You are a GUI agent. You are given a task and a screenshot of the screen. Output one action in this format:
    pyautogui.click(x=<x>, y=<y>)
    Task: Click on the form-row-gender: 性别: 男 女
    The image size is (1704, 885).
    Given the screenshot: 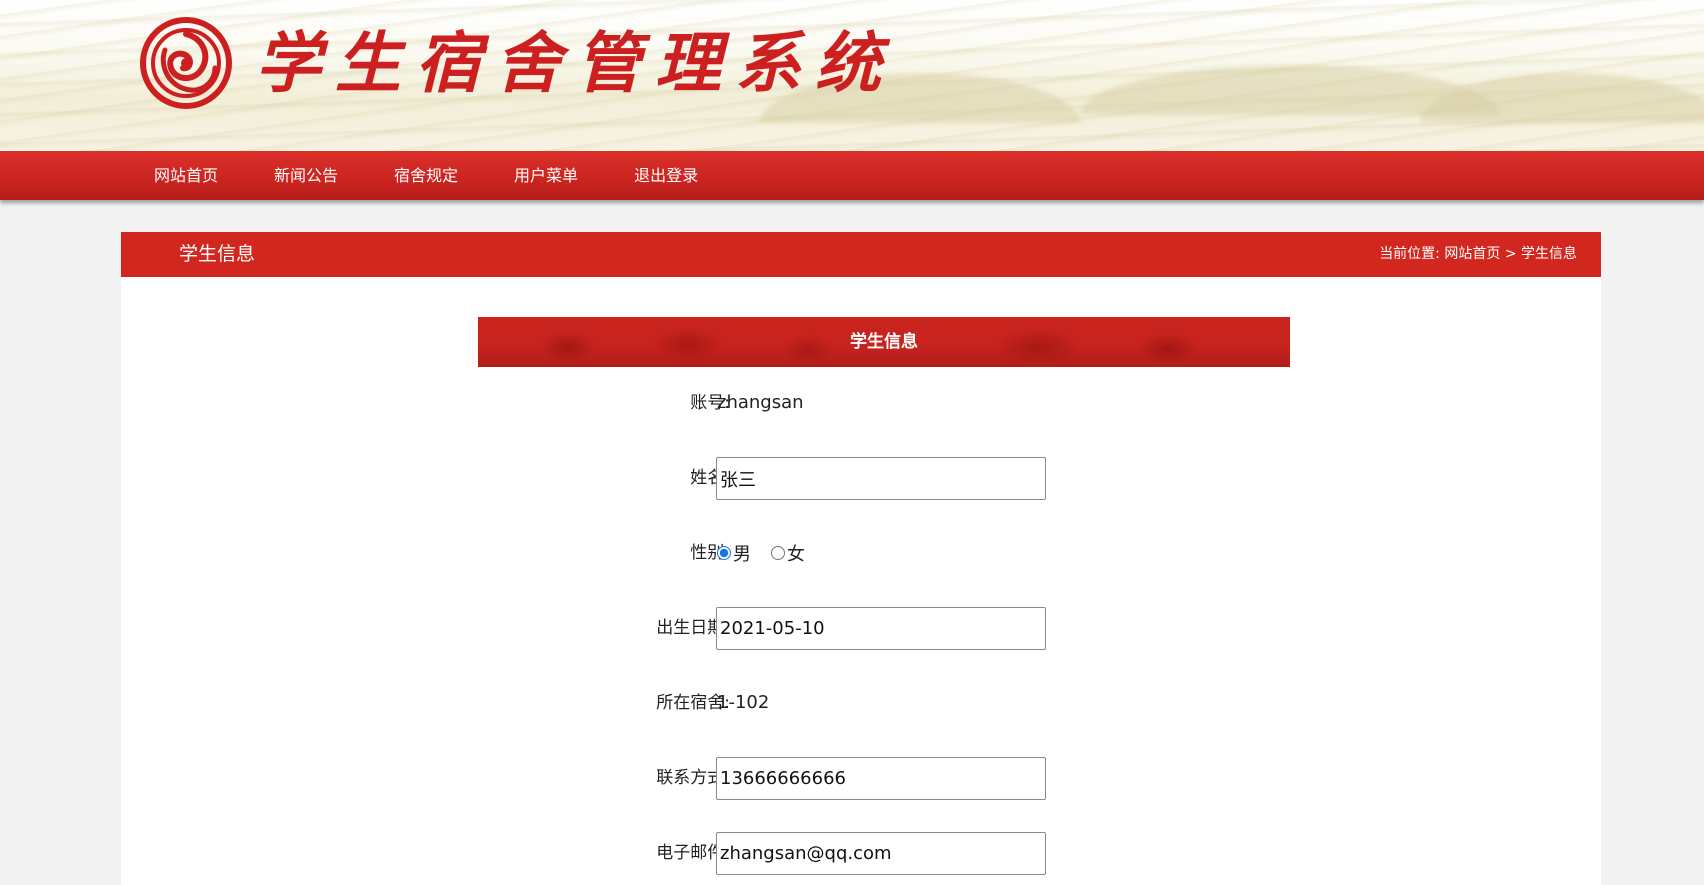 What is the action you would take?
    pyautogui.click(x=778, y=553)
    